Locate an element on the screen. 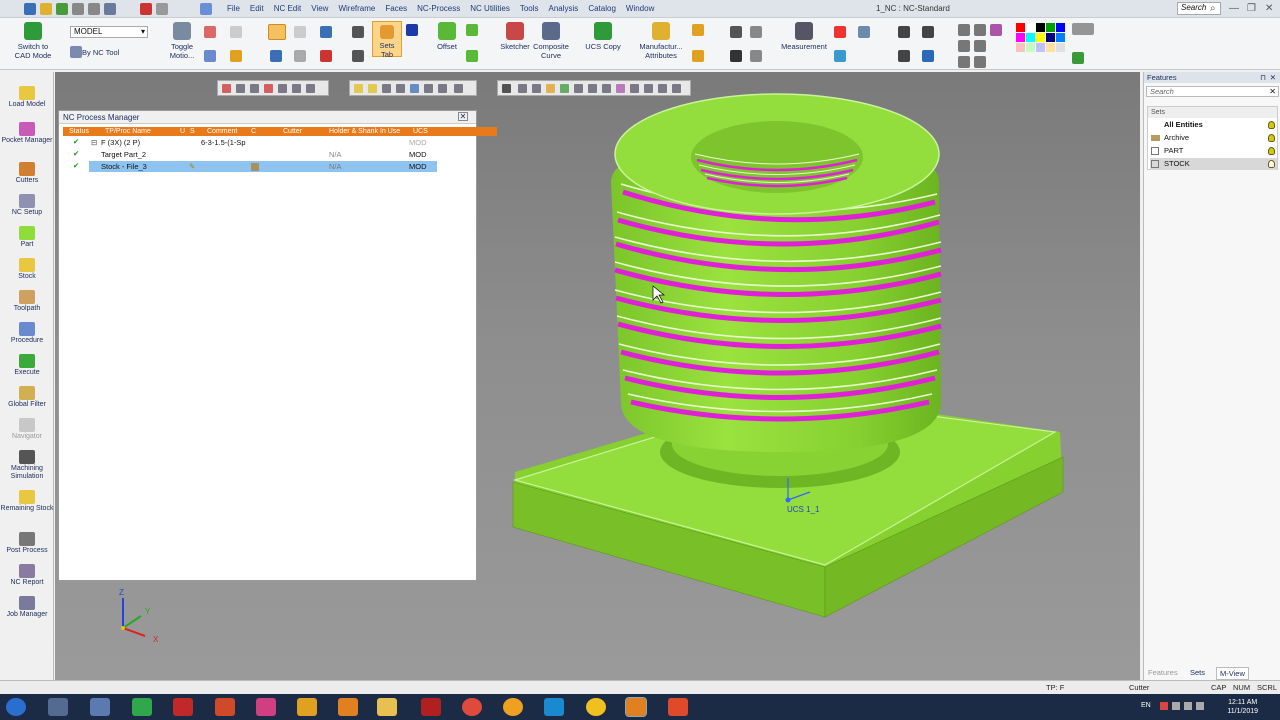  attribute-icon is located at coordinates (698, 30).